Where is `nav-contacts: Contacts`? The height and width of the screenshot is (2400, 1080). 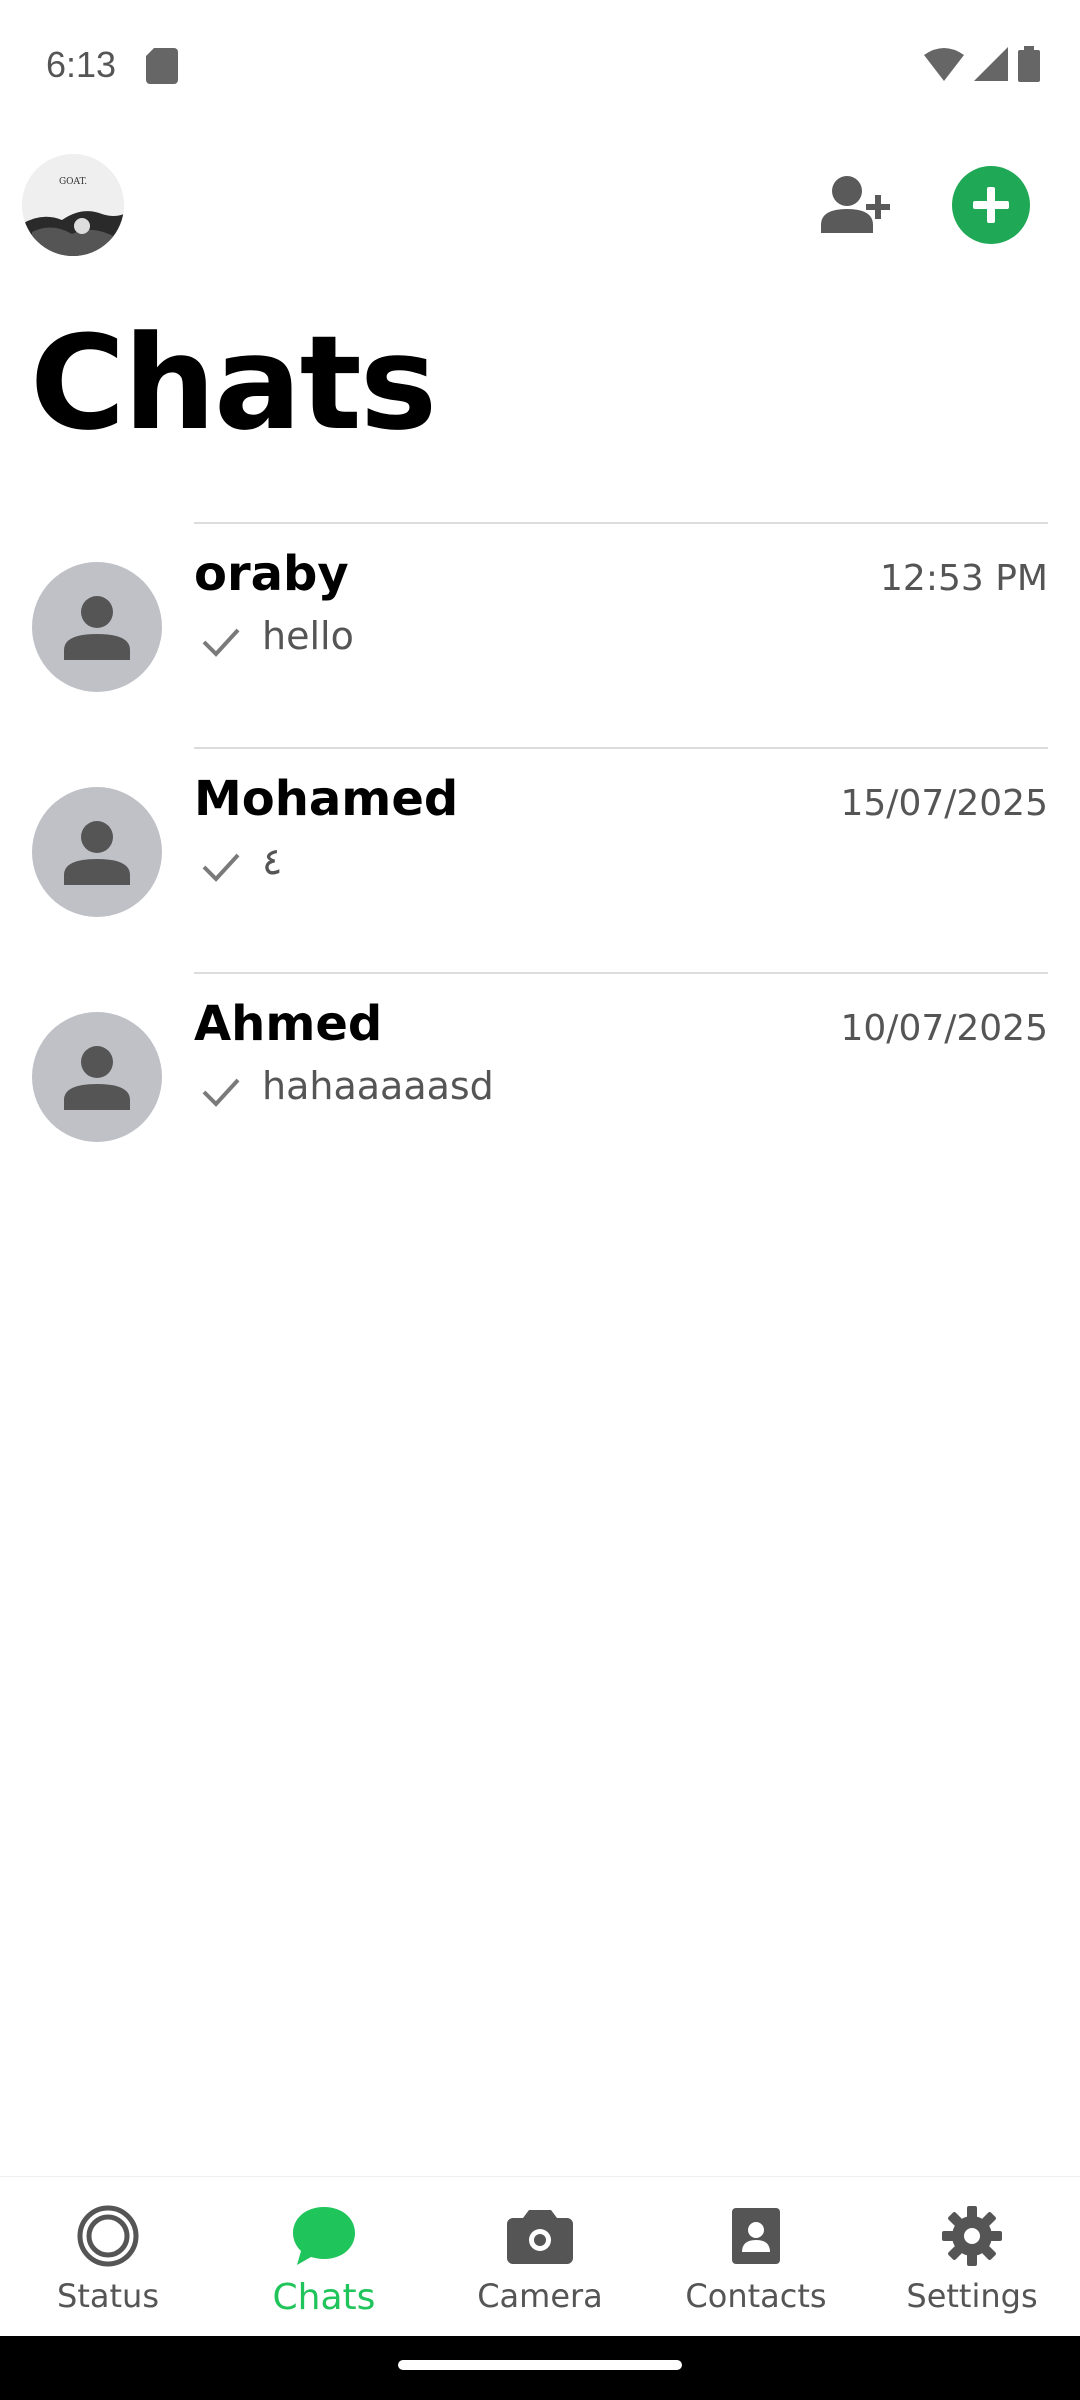 nav-contacts: Contacts is located at coordinates (756, 2256).